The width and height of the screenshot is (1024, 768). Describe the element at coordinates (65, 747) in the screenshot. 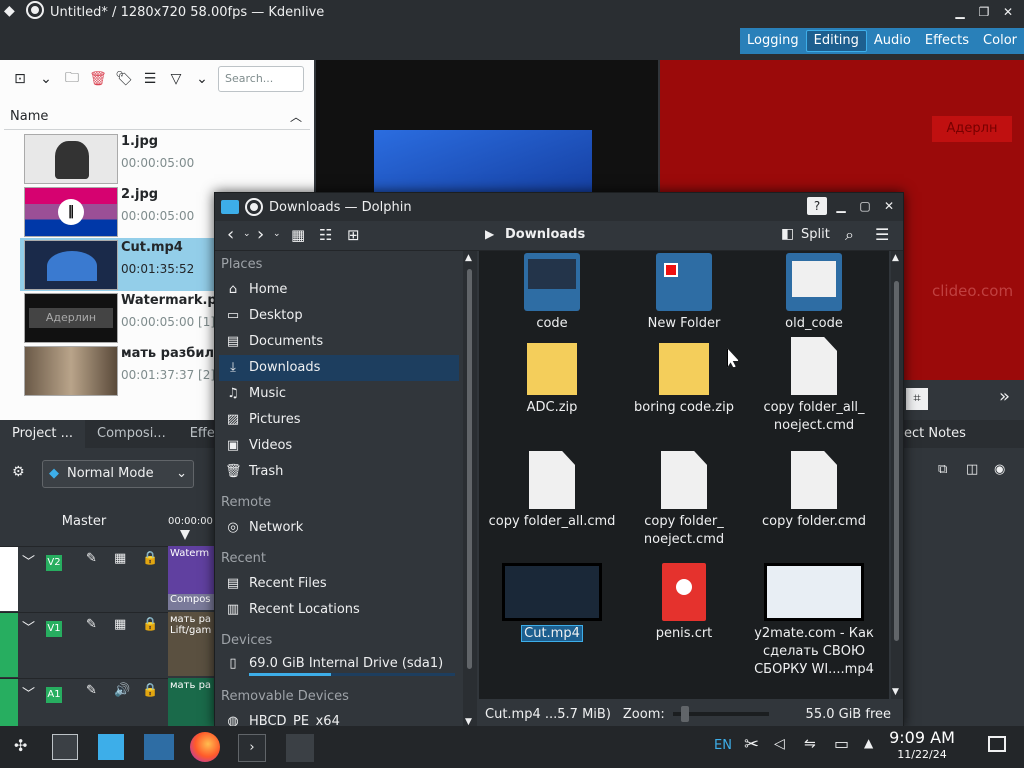

I see `mixer-icon` at that location.